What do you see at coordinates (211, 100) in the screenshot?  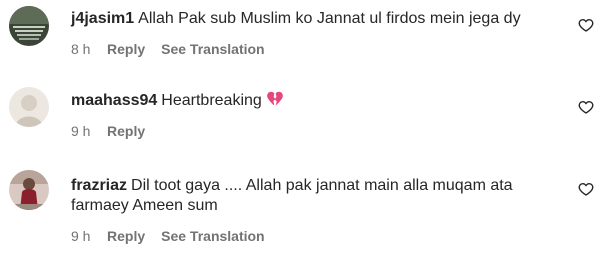 I see `comment-body: Heartbreaking` at bounding box center [211, 100].